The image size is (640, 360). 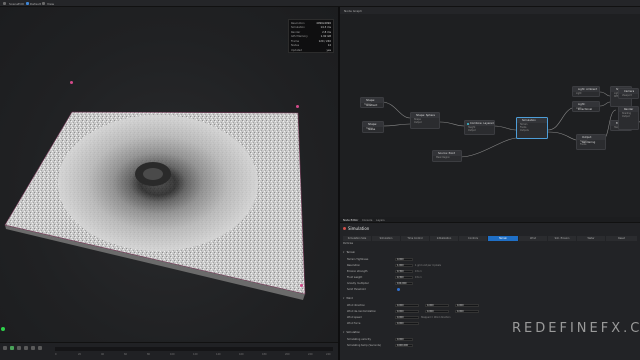 I want to click on menu-view: View, so click(x=50, y=4).